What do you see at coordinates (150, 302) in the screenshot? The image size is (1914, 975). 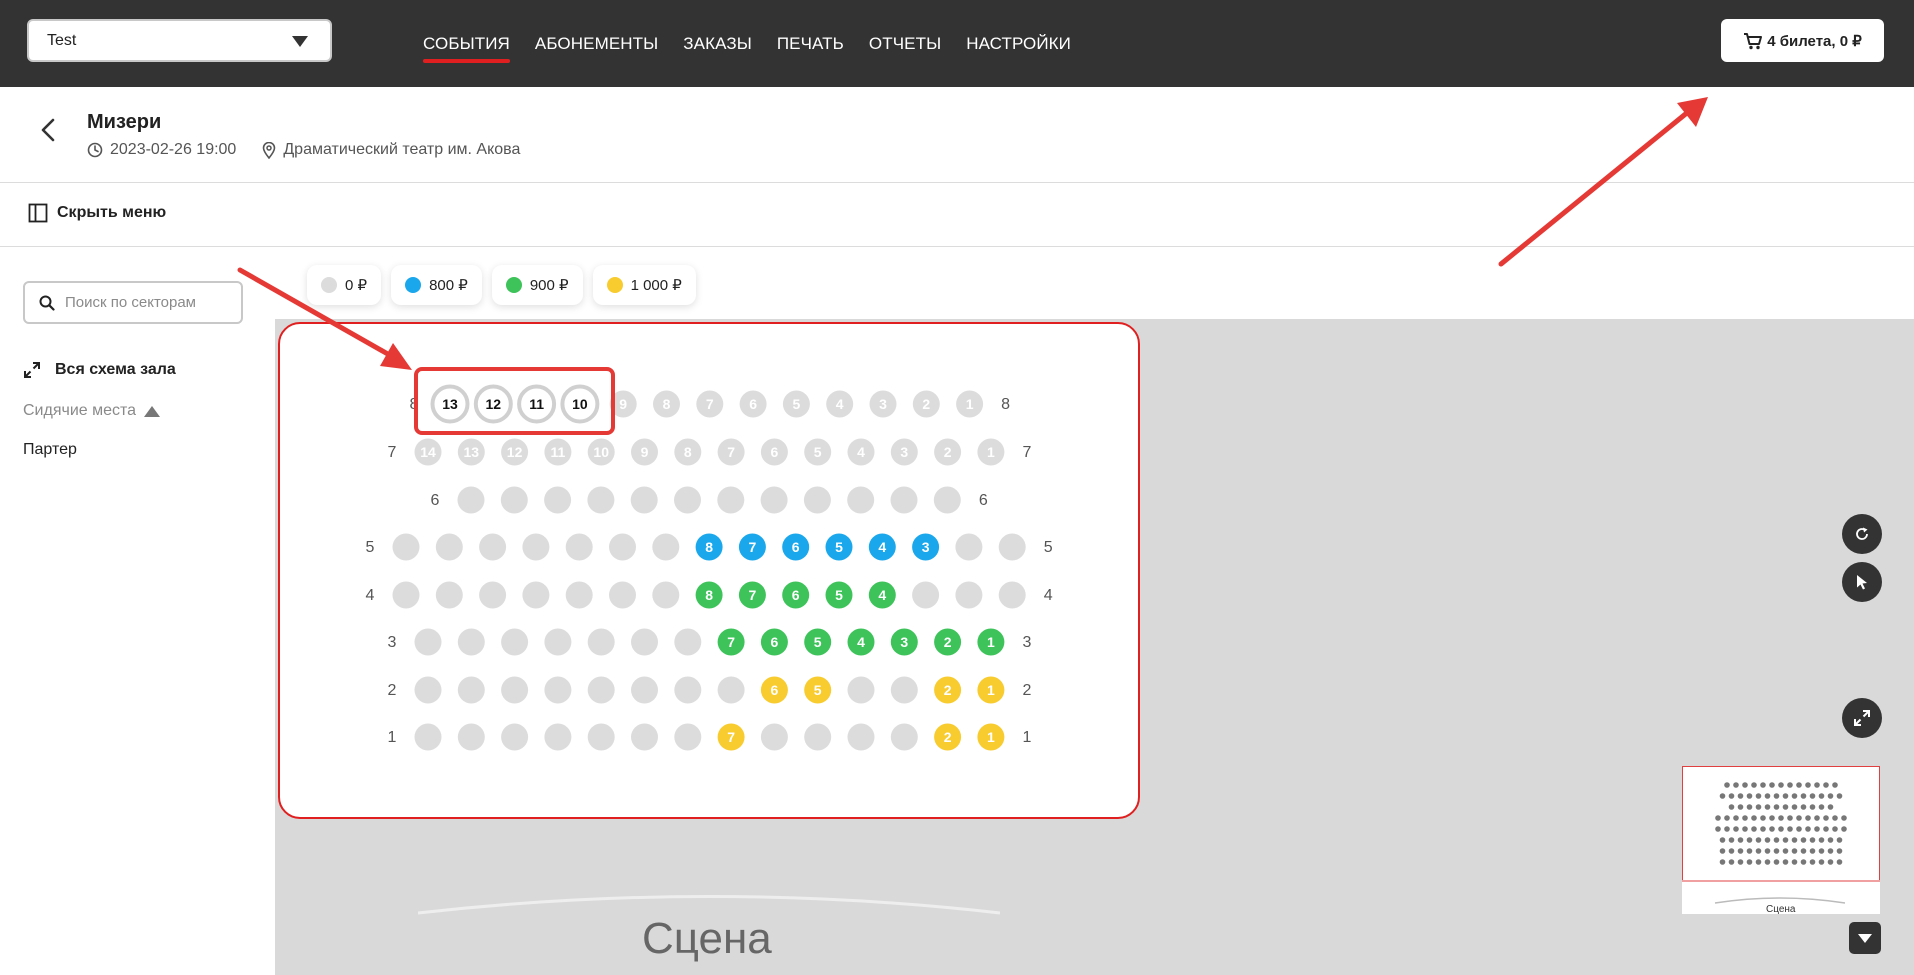 I see `sector-search-input` at bounding box center [150, 302].